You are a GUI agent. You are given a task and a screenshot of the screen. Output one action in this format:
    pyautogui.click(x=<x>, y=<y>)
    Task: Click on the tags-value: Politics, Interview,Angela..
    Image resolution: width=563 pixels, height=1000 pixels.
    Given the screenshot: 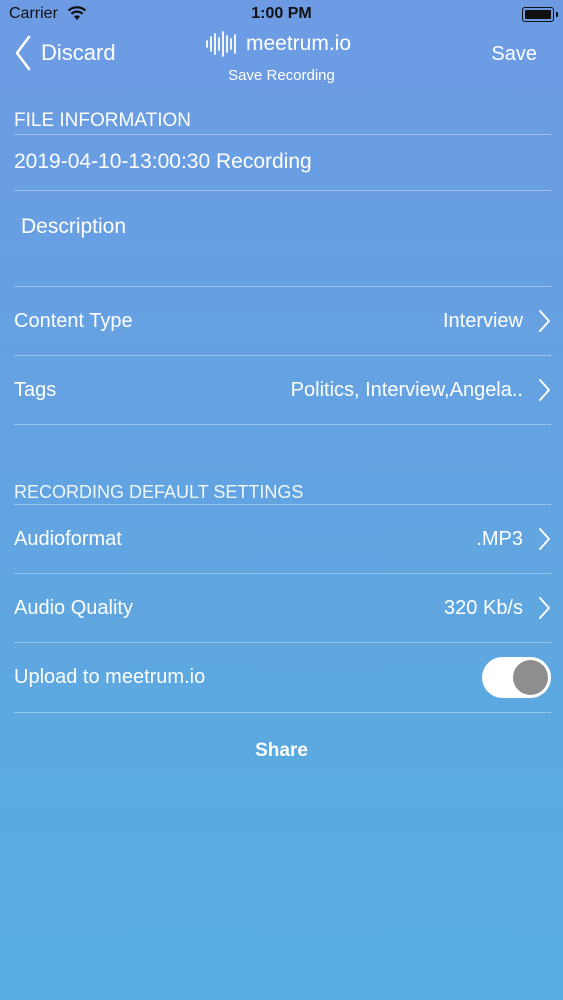 What is the action you would take?
    pyautogui.click(x=406, y=389)
    